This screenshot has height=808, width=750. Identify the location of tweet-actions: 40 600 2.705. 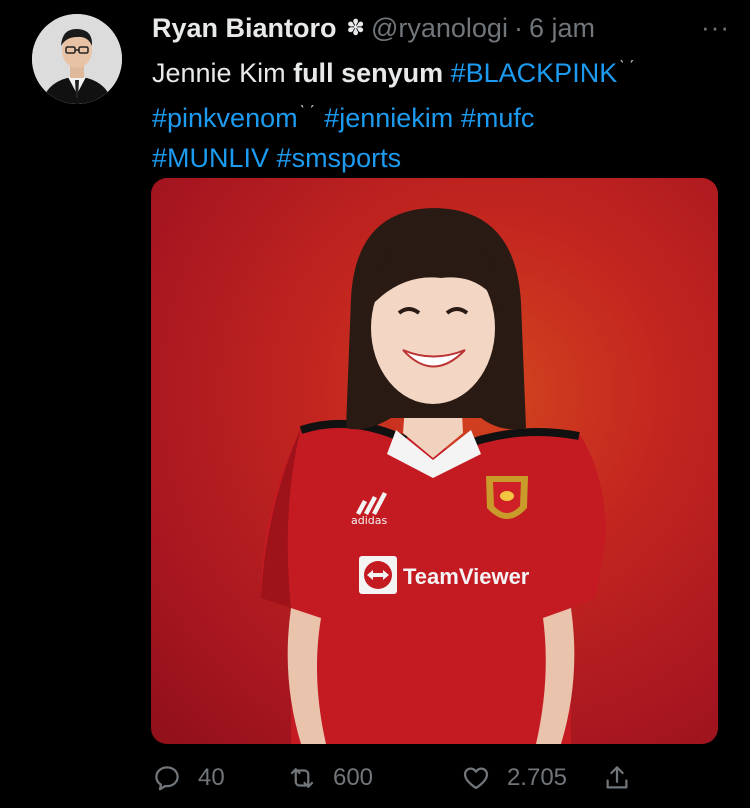
(392, 778).